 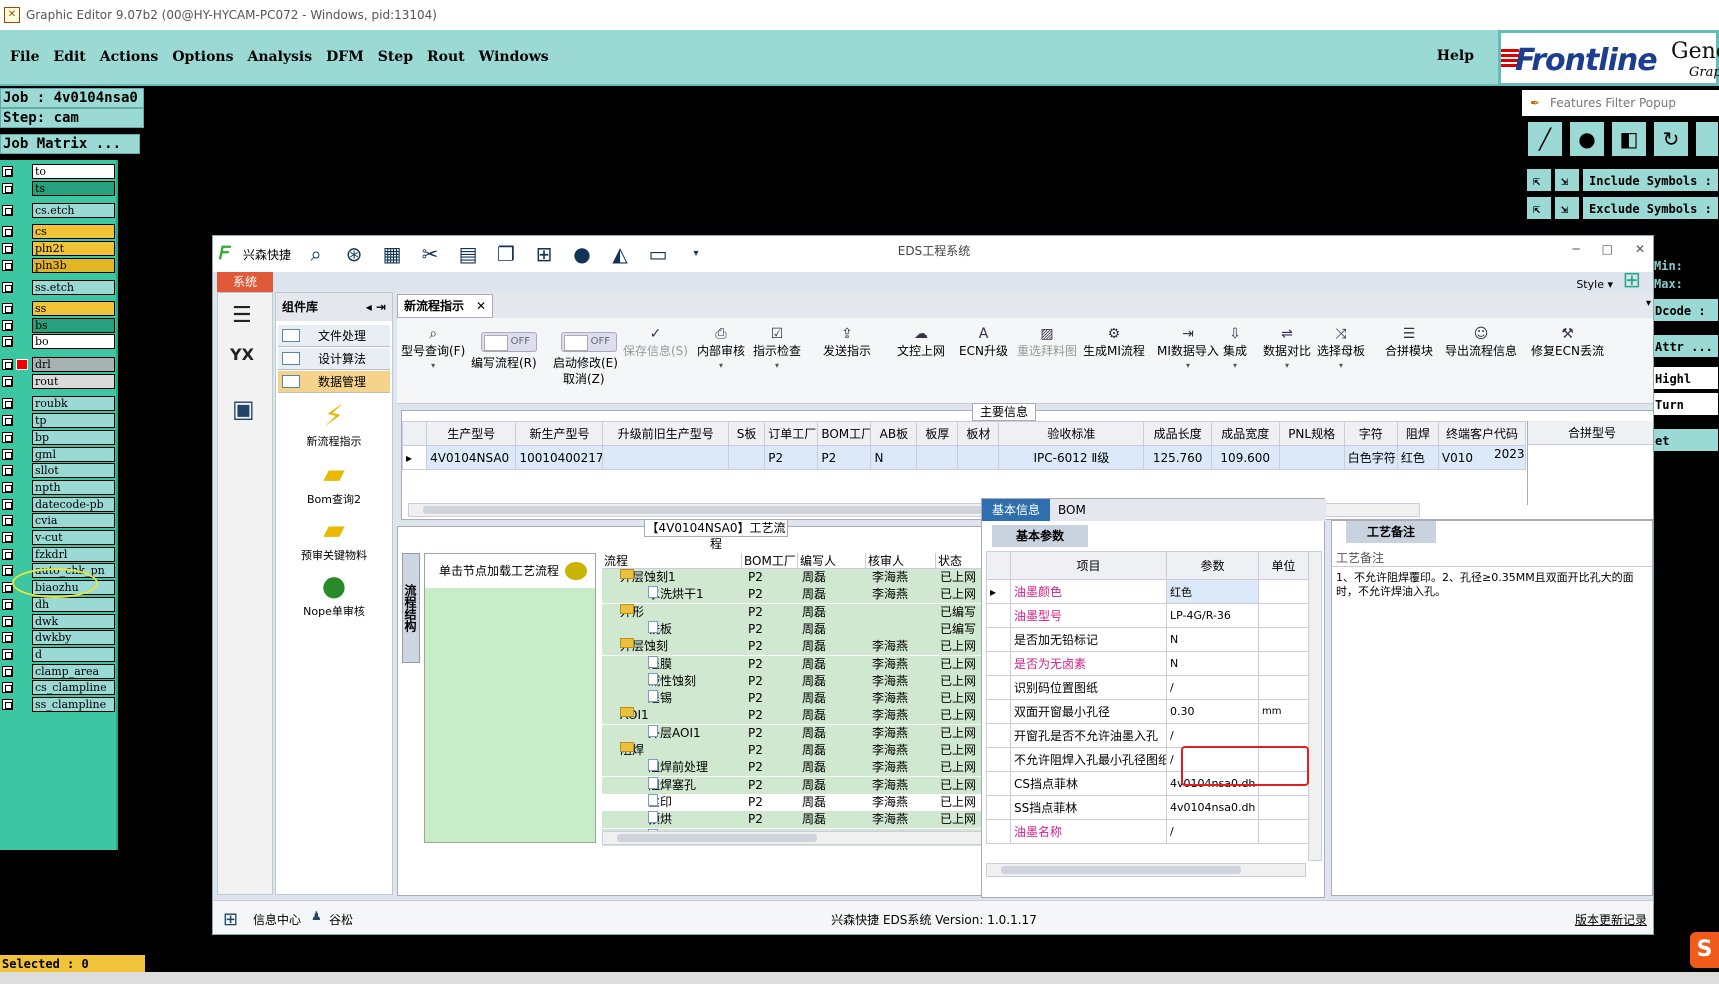 I want to click on basic-hscroll, so click(x=1146, y=870).